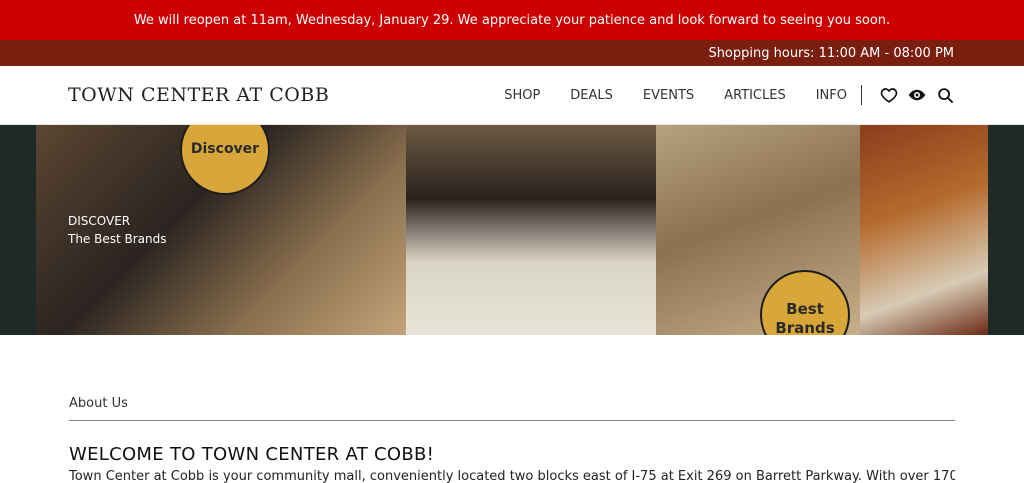 Image resolution: width=1024 pixels, height=483 pixels. Describe the element at coordinates (945, 95) in the screenshot. I see `search-icon` at that location.